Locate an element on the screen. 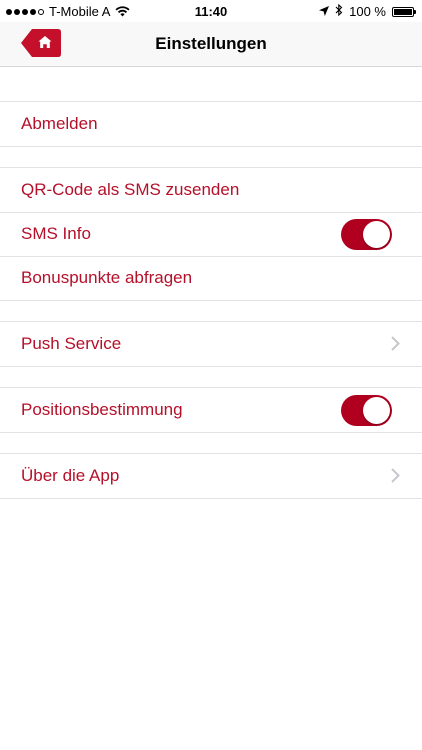 The image size is (422, 750). push-service-row: Push Service is located at coordinates (211, 344).